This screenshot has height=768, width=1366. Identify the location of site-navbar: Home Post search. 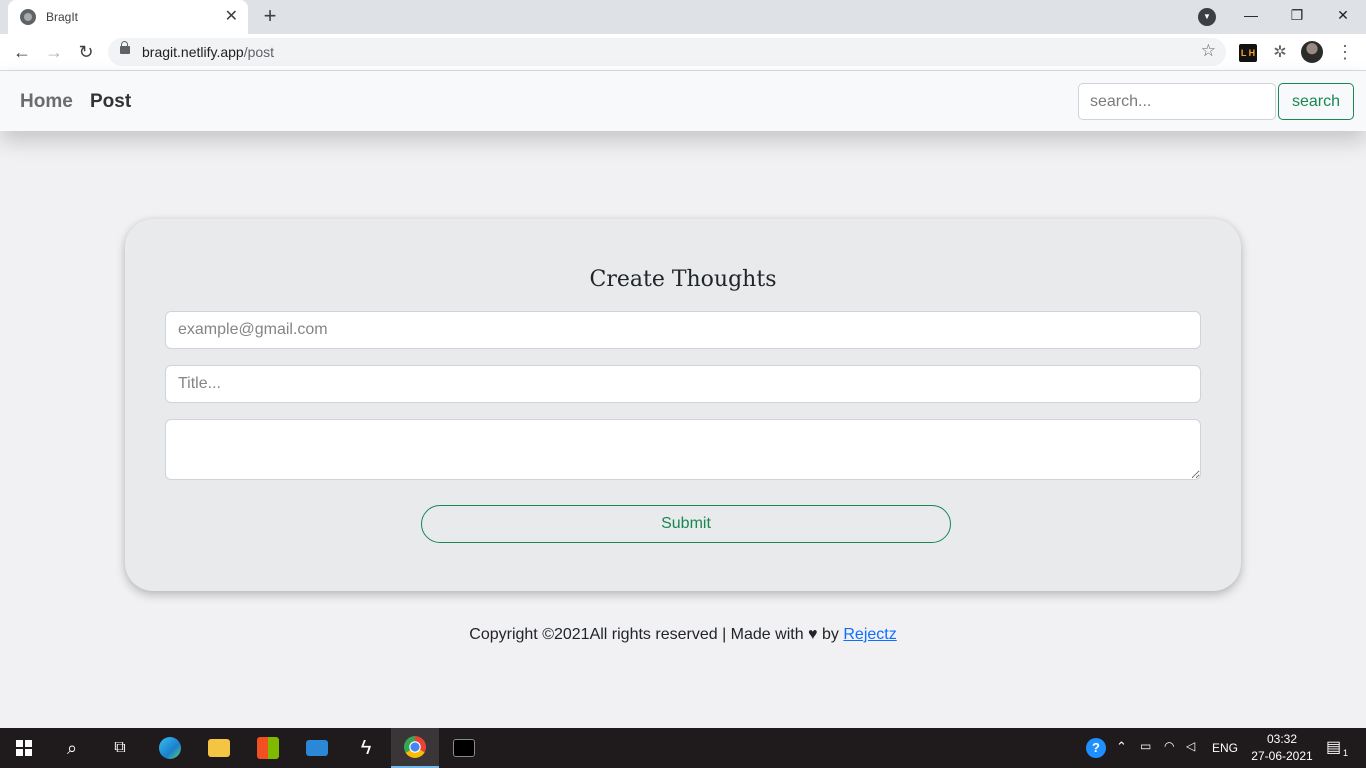
(683, 101).